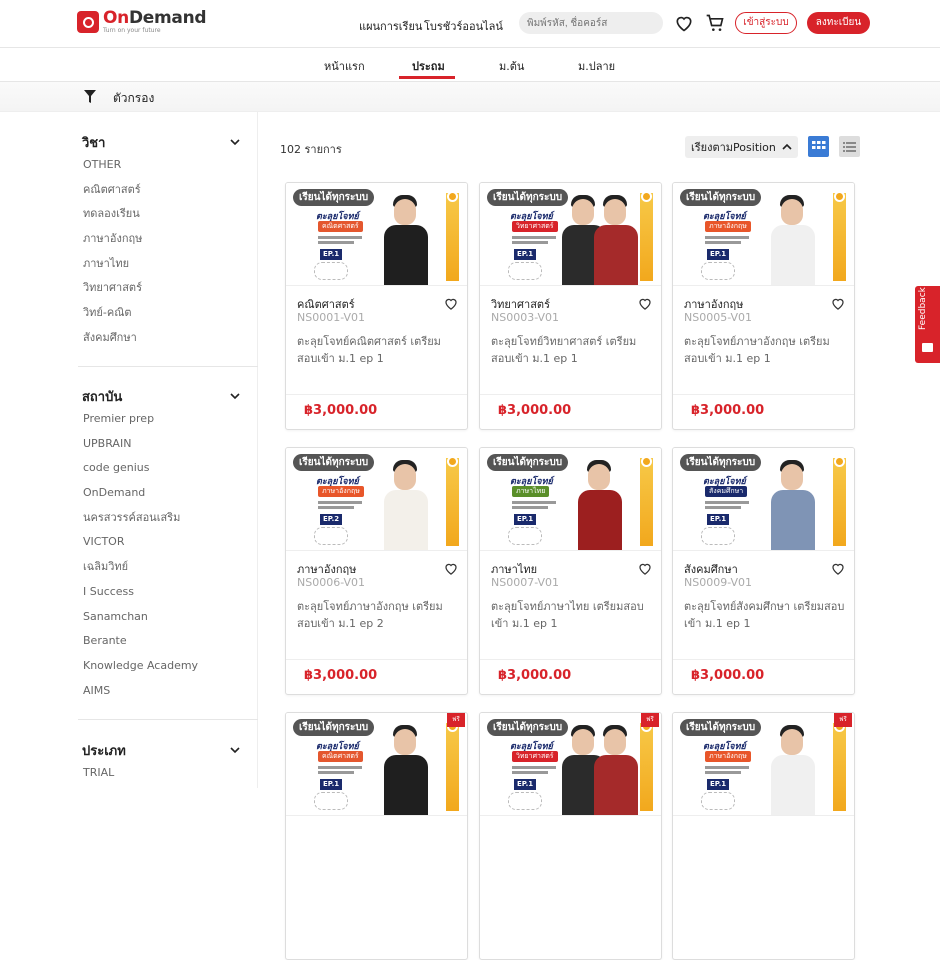 Image resolution: width=940 pixels, height=960 pixels. What do you see at coordinates (159, 666) in the screenshot?
I see `institute-option: Knowledge Academy` at bounding box center [159, 666].